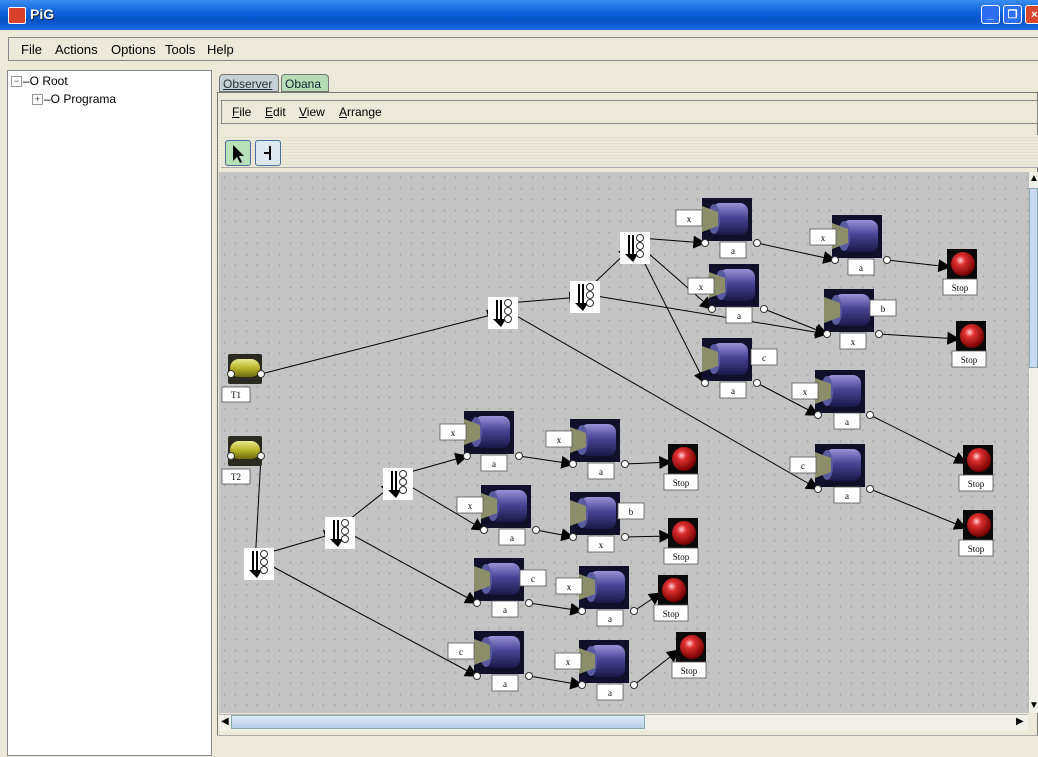 The image size is (1038, 757). What do you see at coordinates (16, 81) in the screenshot?
I see `collapse-icon: −` at bounding box center [16, 81].